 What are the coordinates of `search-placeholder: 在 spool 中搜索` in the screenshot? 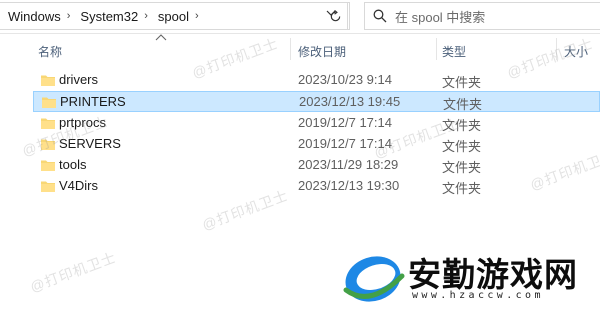 It's located at (440, 16).